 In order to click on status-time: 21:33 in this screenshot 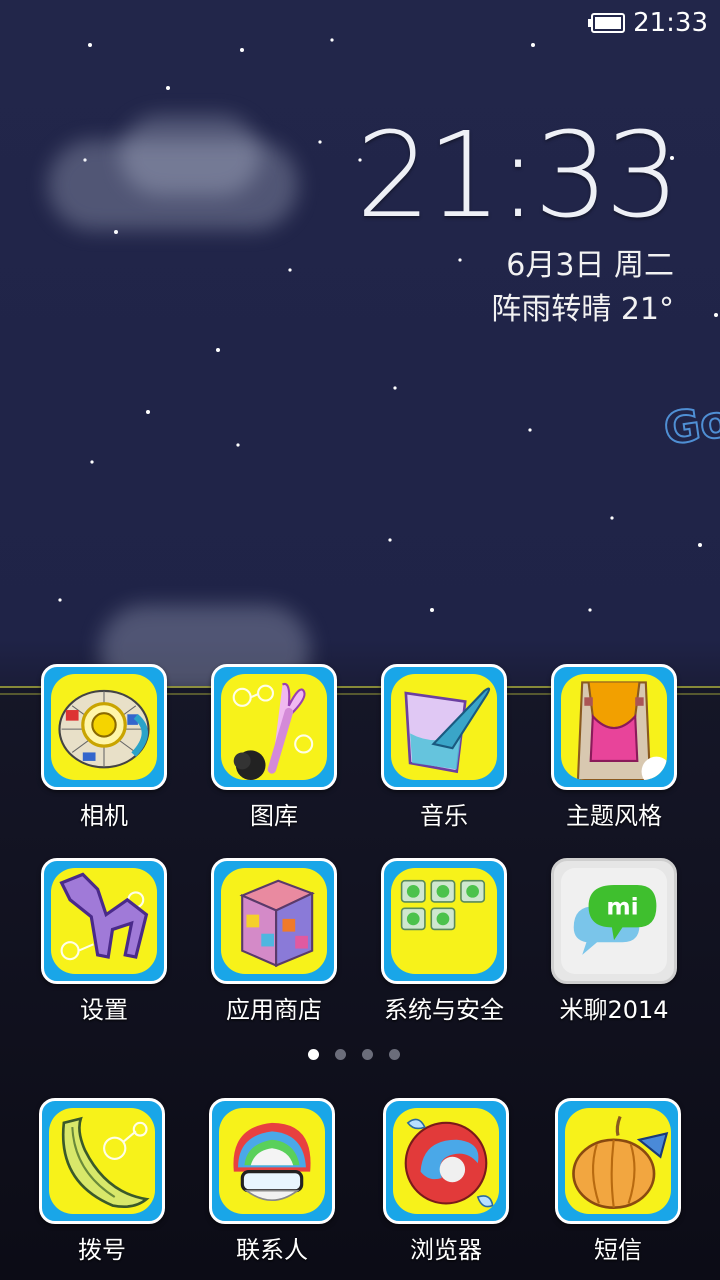, I will do `click(670, 23)`.